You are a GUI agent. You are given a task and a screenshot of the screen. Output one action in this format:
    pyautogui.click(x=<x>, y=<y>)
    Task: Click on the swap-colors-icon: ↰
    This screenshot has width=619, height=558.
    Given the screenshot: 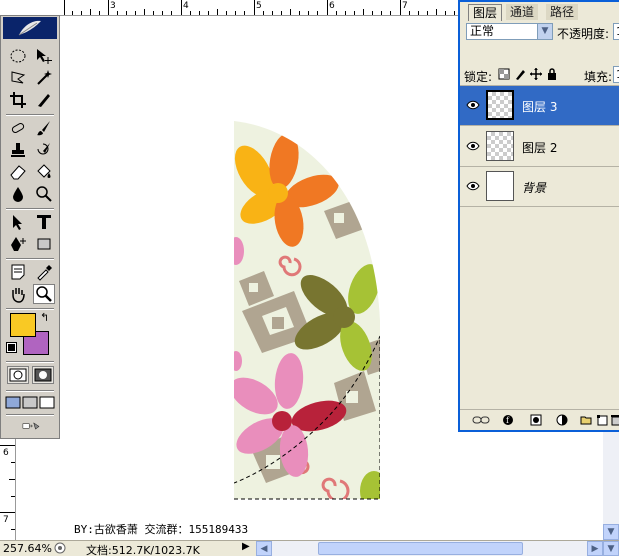 What is the action you would take?
    pyautogui.click(x=44, y=317)
    